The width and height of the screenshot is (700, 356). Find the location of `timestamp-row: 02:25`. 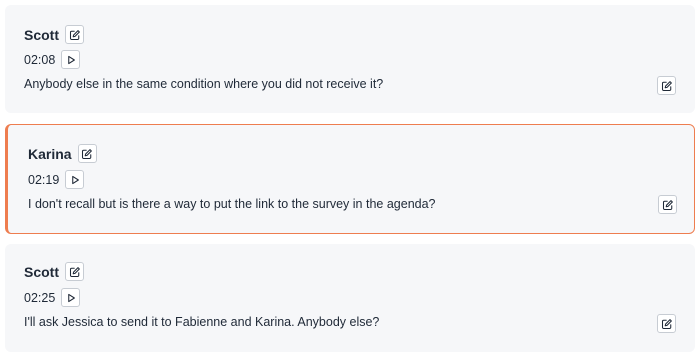

timestamp-row: 02:25 is located at coordinates (52, 297).